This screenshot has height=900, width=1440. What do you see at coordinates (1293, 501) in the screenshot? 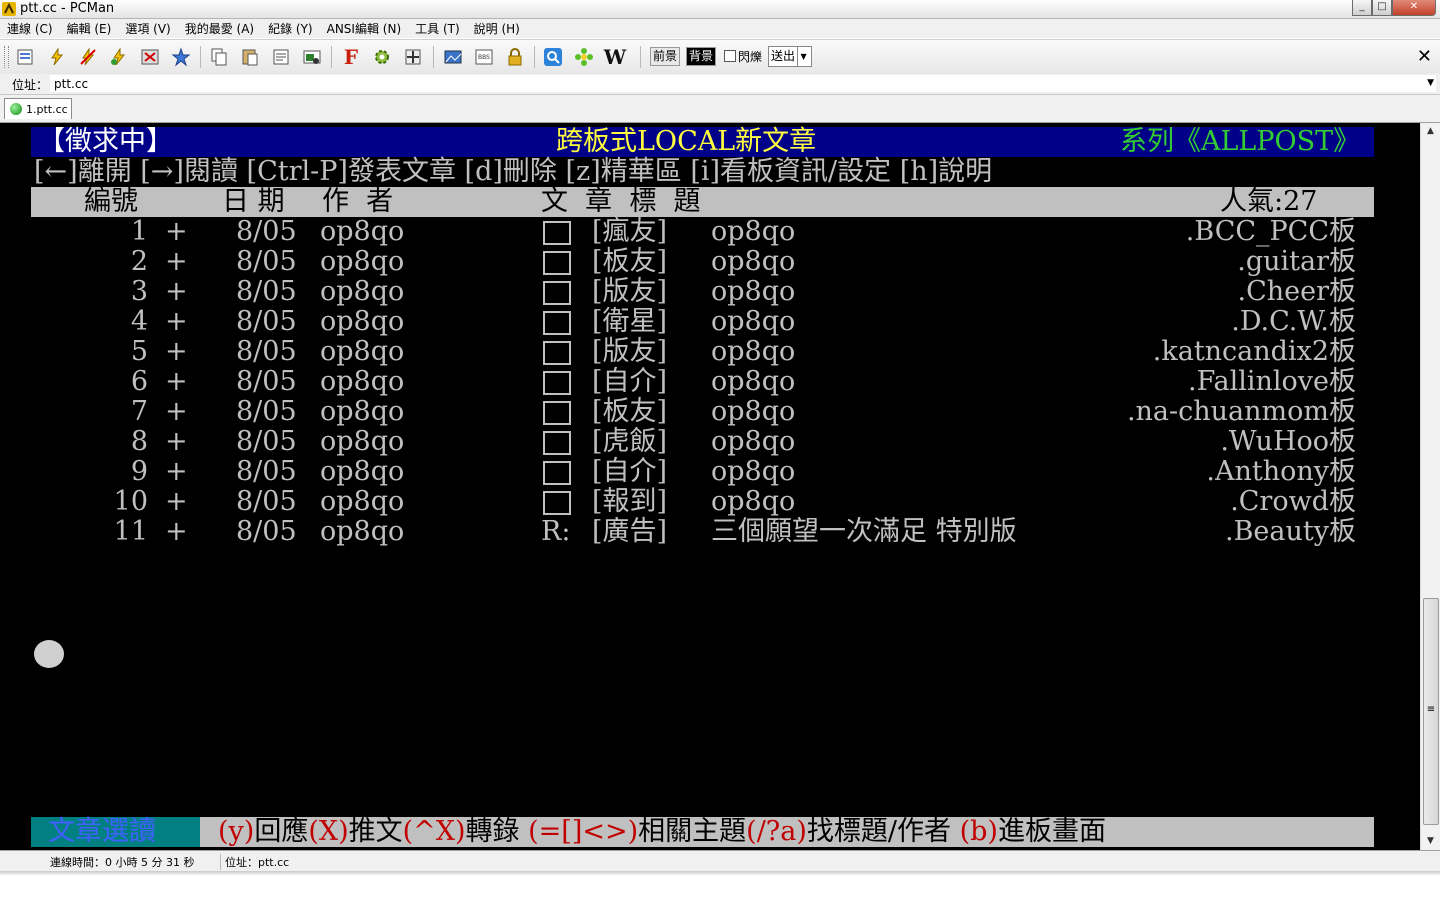
I see `article-board: .Crowd板` at bounding box center [1293, 501].